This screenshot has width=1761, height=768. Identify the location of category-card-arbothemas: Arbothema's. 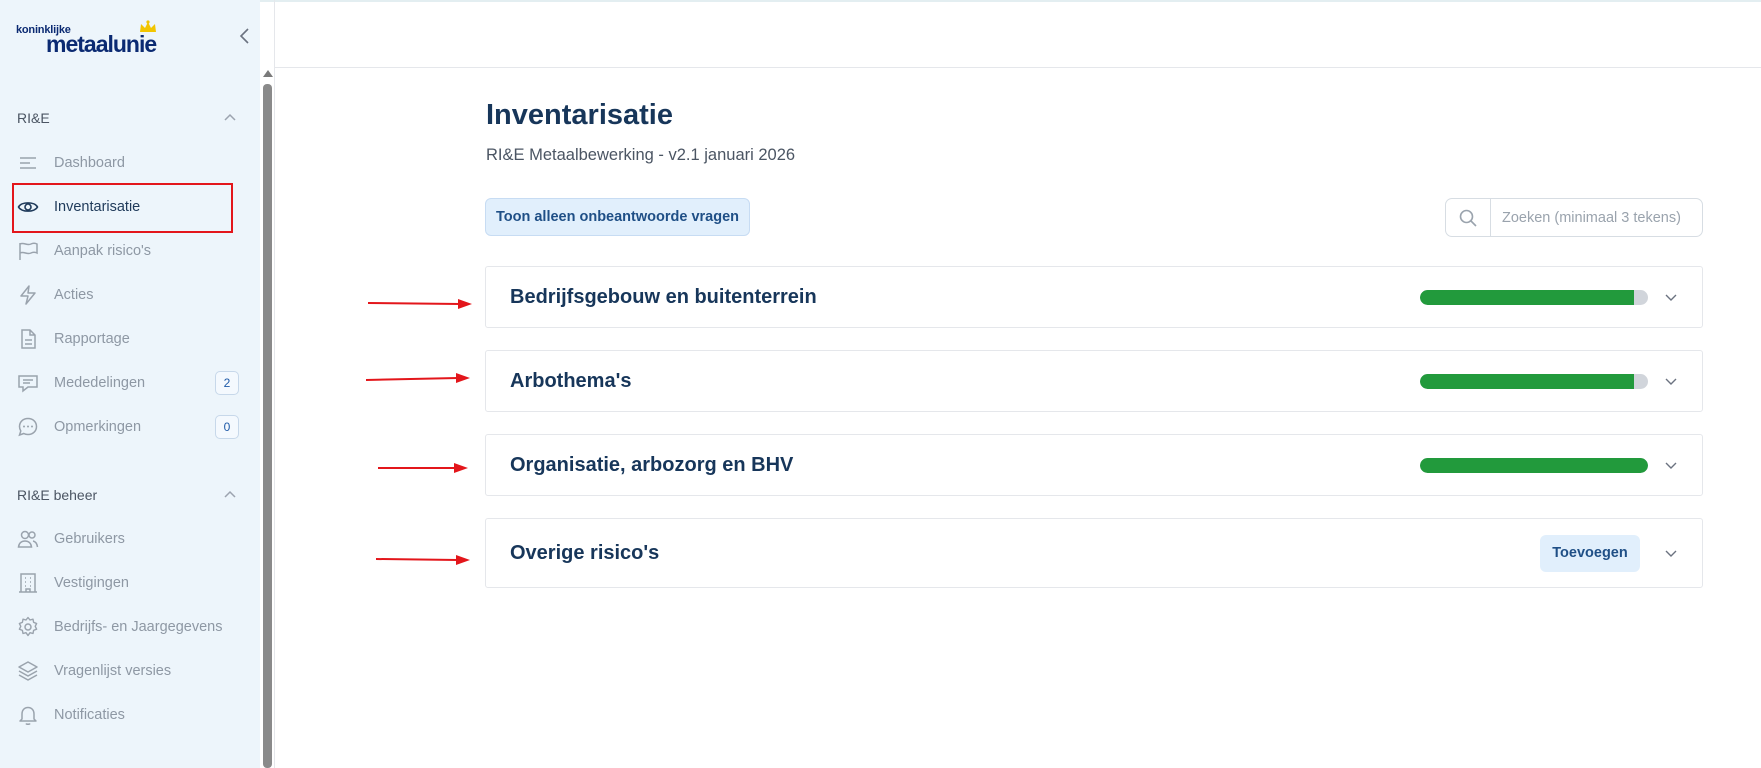
(1094, 381).